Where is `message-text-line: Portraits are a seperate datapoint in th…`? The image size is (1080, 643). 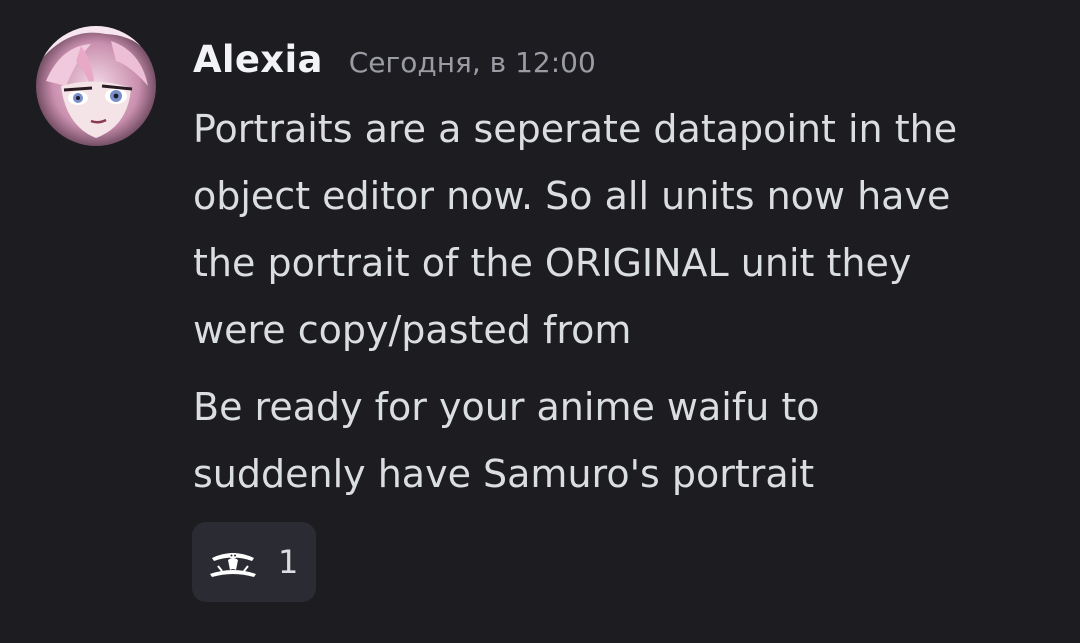 message-text-line: Portraits are a seperate datapoint in th… is located at coordinates (575, 129).